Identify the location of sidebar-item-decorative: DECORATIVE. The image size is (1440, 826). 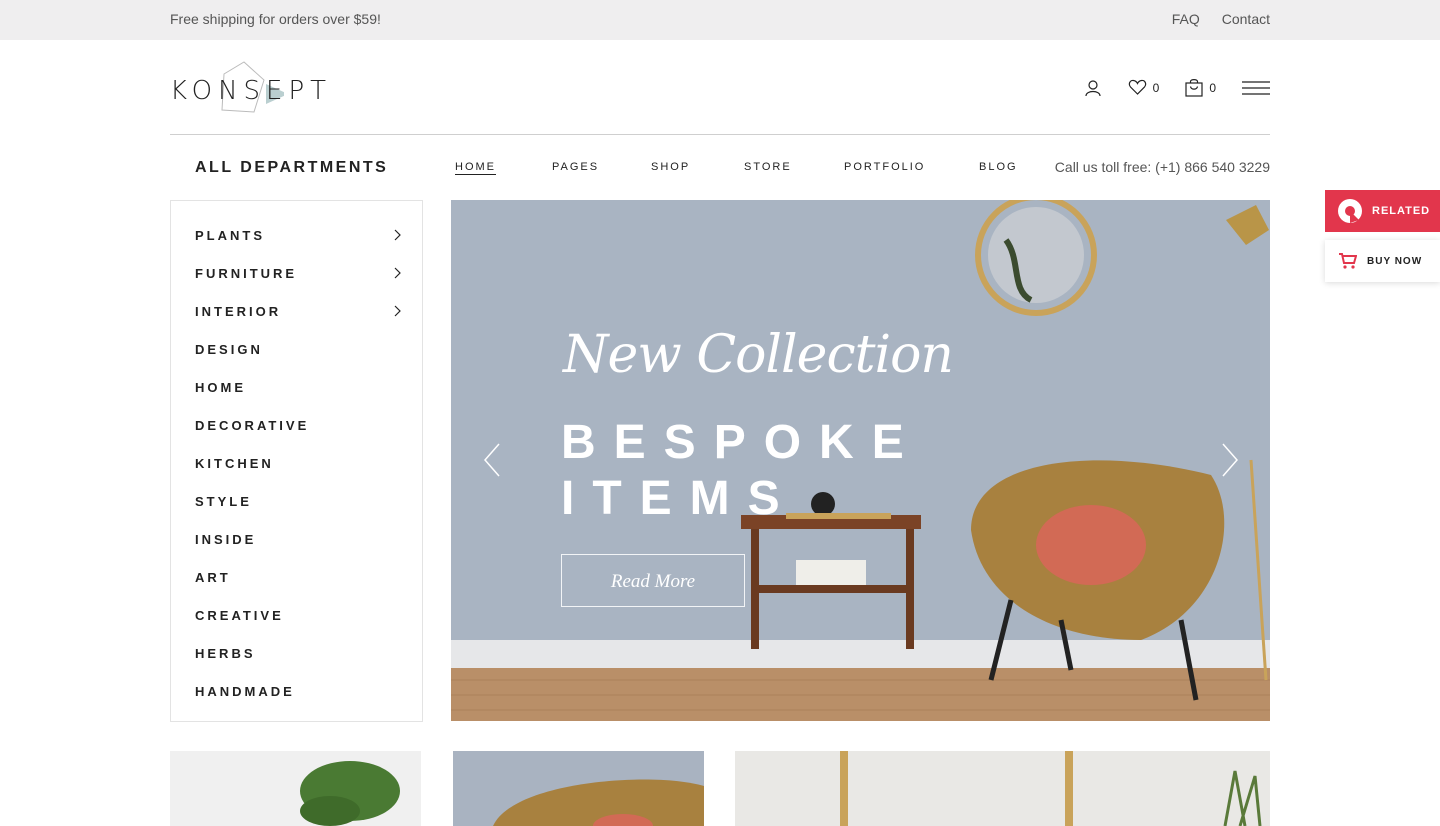
(296, 435).